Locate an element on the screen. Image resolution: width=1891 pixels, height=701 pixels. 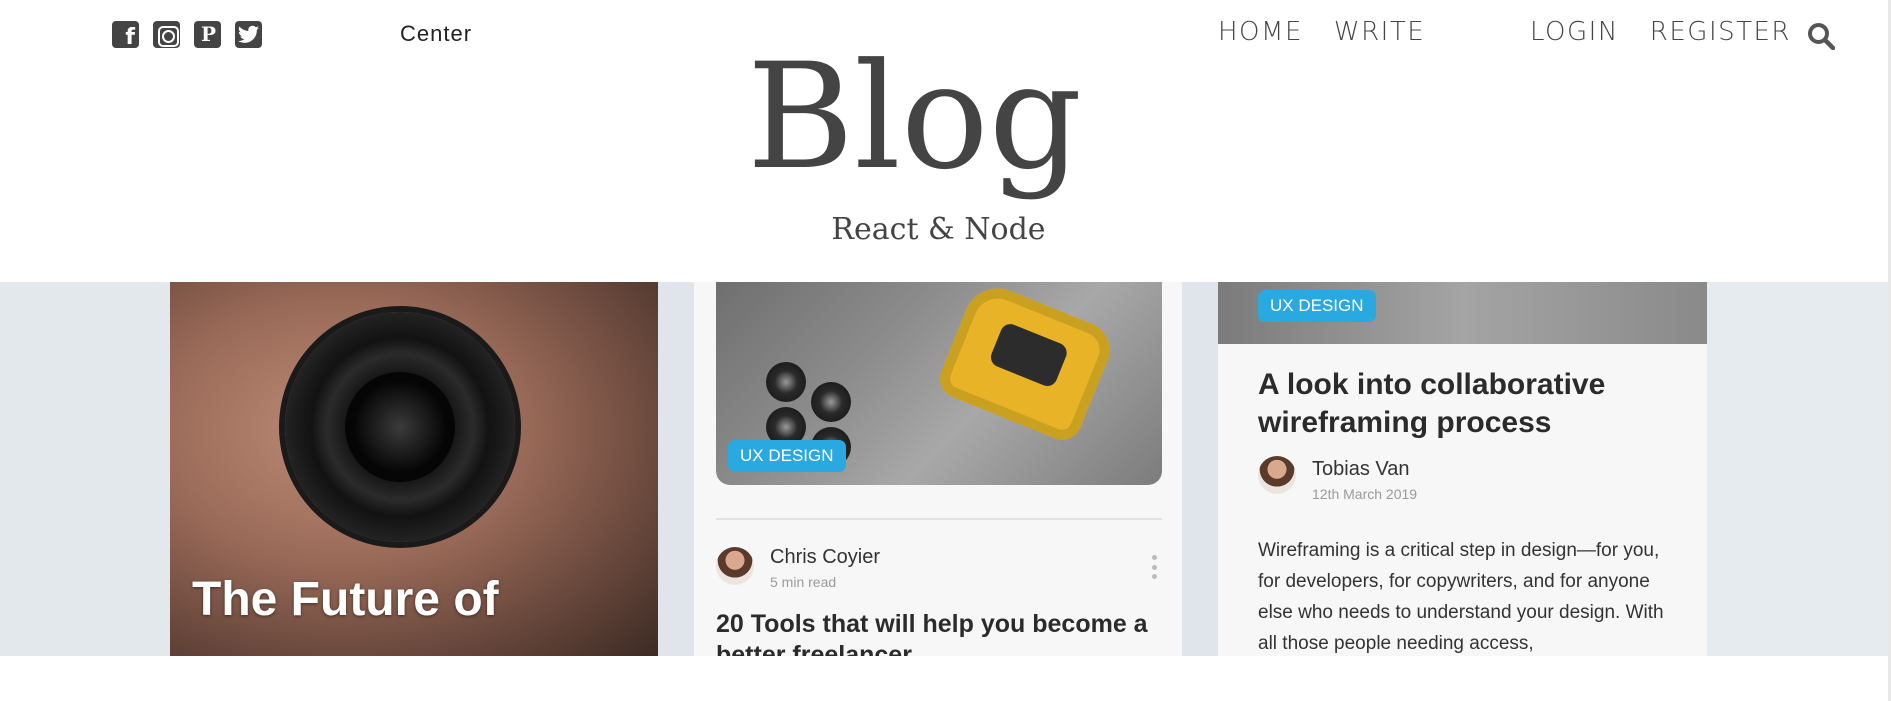
camera-lens is located at coordinates (400, 427).